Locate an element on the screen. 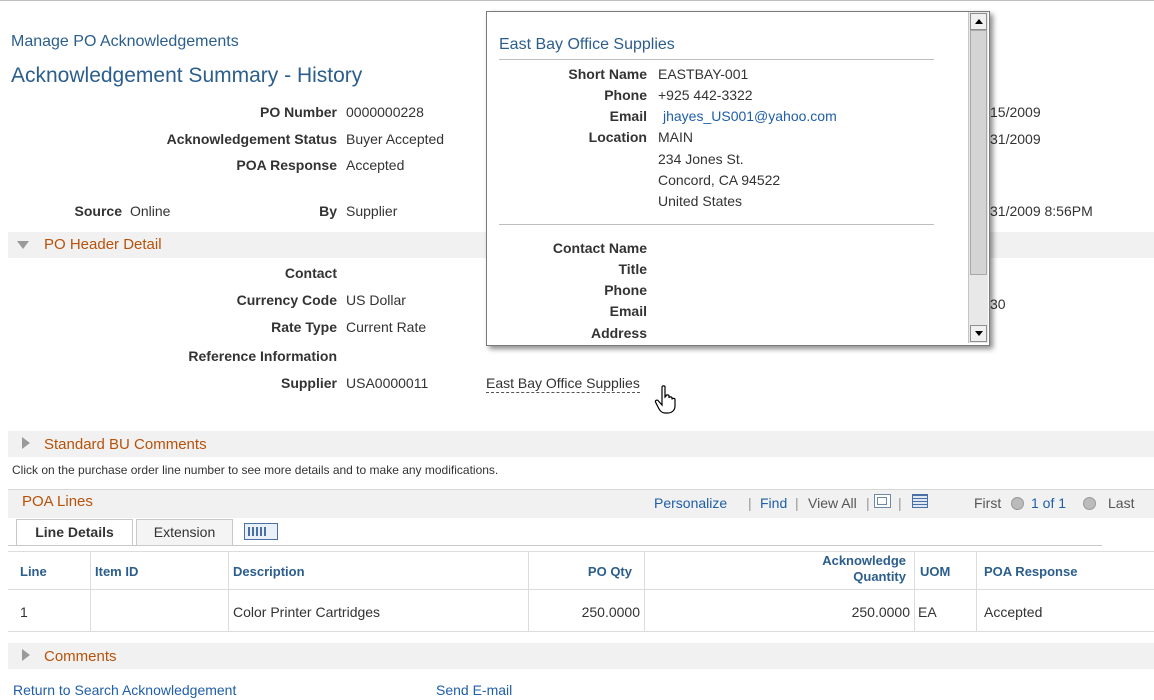  reference-information-label: Reference Information is located at coordinates (262, 356).